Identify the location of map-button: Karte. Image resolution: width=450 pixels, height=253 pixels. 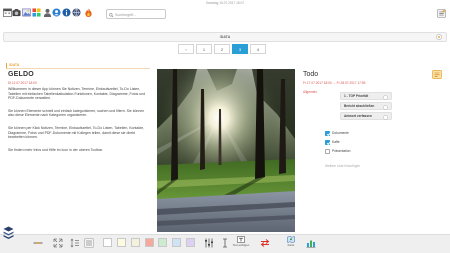
(291, 243).